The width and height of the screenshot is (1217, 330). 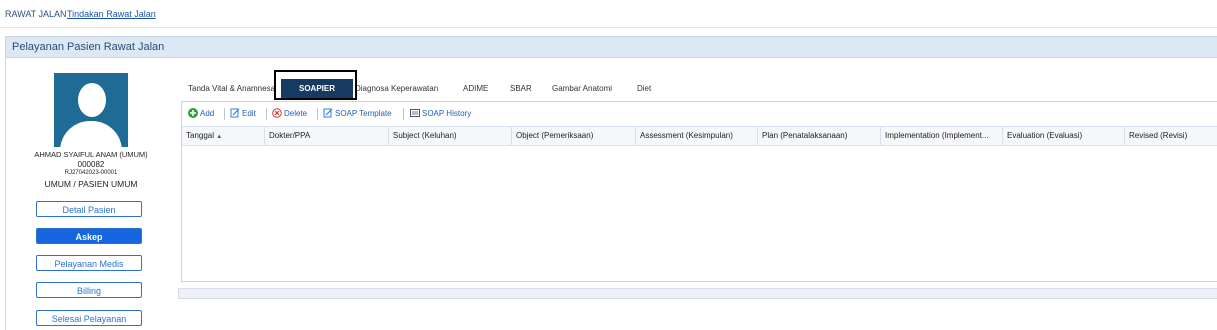 I want to click on billing-button: Billing, so click(x=89, y=290).